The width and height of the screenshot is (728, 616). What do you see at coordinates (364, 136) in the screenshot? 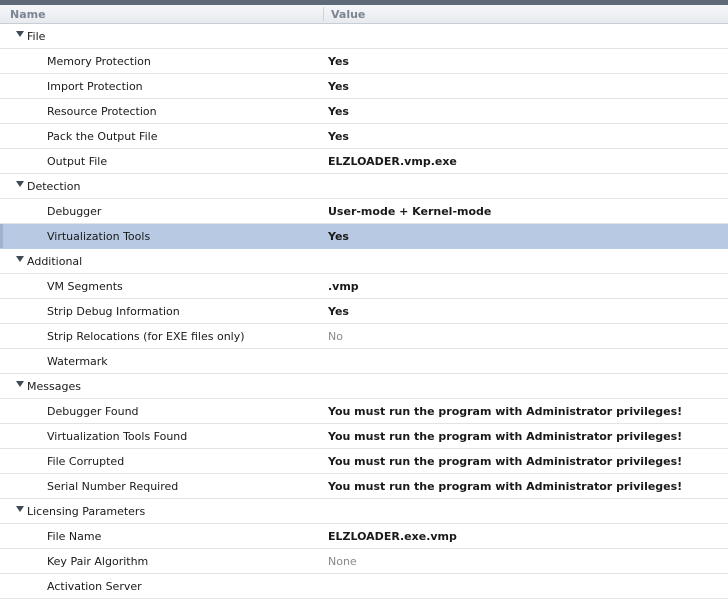
I see `property-row-pack-the-output-file: Pack the Output File Yes` at bounding box center [364, 136].